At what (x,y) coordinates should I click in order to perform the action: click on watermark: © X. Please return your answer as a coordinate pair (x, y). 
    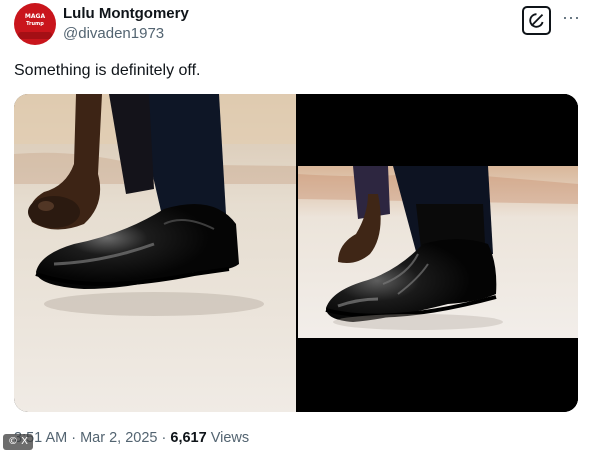
    Looking at the image, I should click on (18, 442).